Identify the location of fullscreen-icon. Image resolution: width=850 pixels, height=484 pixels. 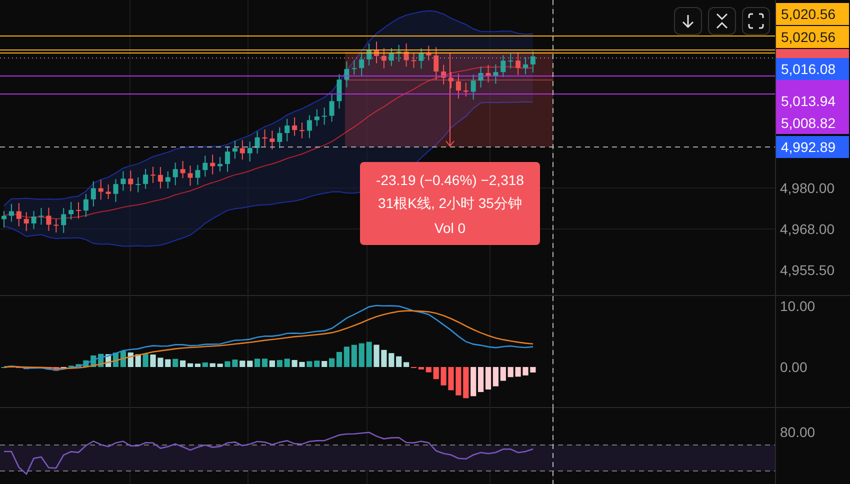
(756, 21).